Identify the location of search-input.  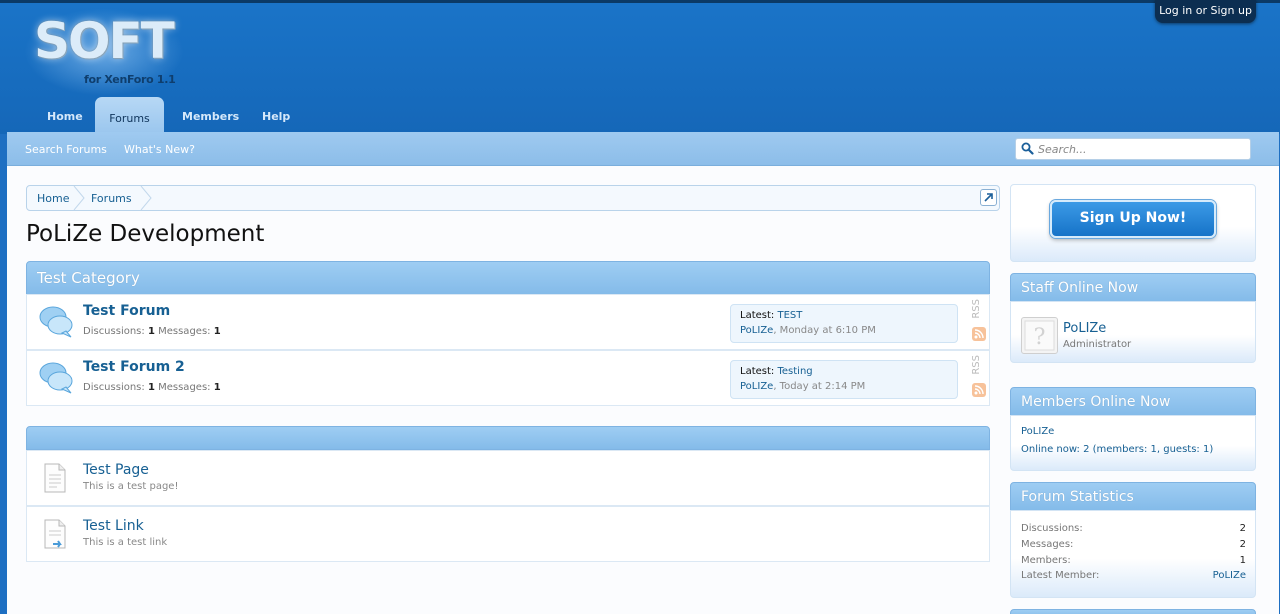
(1140, 149).